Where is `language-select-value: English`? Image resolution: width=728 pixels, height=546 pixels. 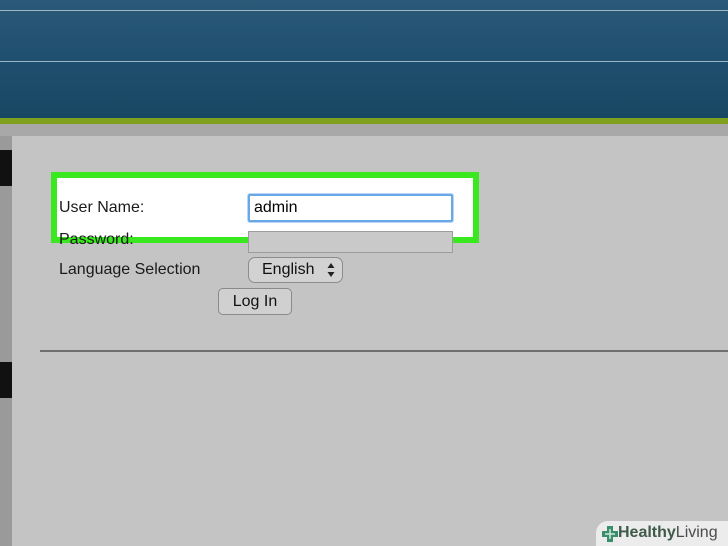 language-select-value: English is located at coordinates (288, 269).